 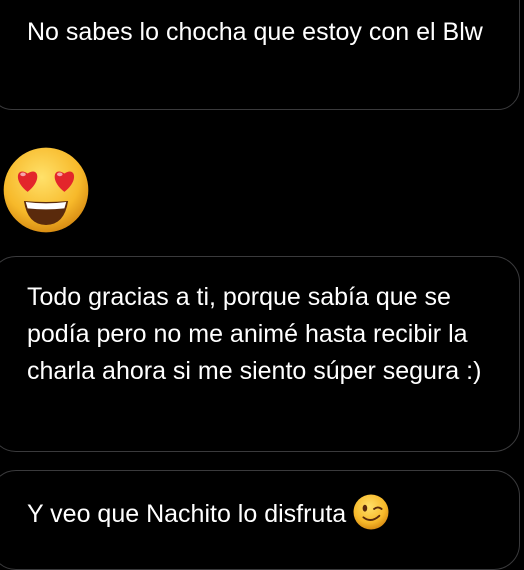 What do you see at coordinates (255, 32) in the screenshot?
I see `message-text: No sabes lo chocha que estoy con el Blw` at bounding box center [255, 32].